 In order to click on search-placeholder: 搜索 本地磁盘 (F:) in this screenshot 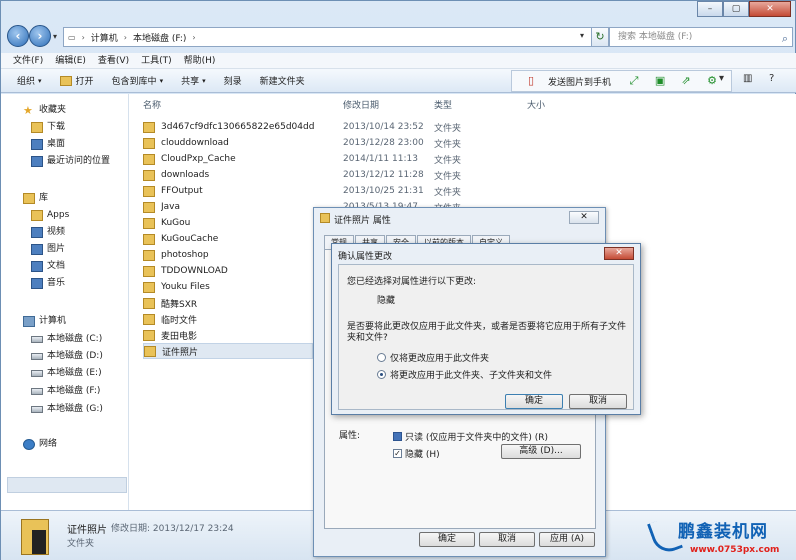, I will do `click(655, 37)`.